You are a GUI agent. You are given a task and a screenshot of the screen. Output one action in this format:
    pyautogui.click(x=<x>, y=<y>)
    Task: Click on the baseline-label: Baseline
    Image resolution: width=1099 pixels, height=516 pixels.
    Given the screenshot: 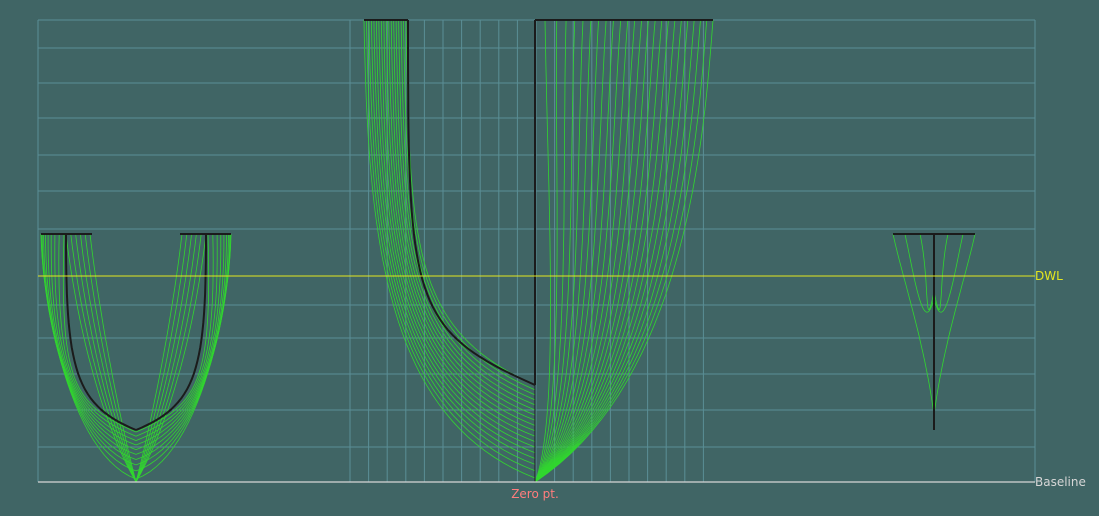 What is the action you would take?
    pyautogui.click(x=1060, y=482)
    